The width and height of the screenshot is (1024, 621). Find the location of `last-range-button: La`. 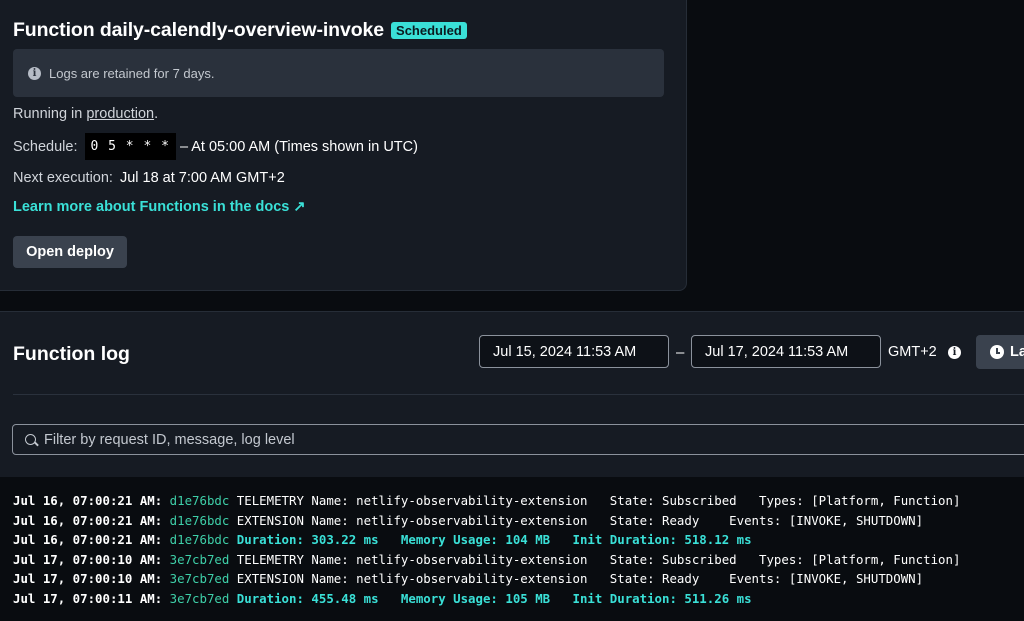

last-range-button: La is located at coordinates (1000, 352).